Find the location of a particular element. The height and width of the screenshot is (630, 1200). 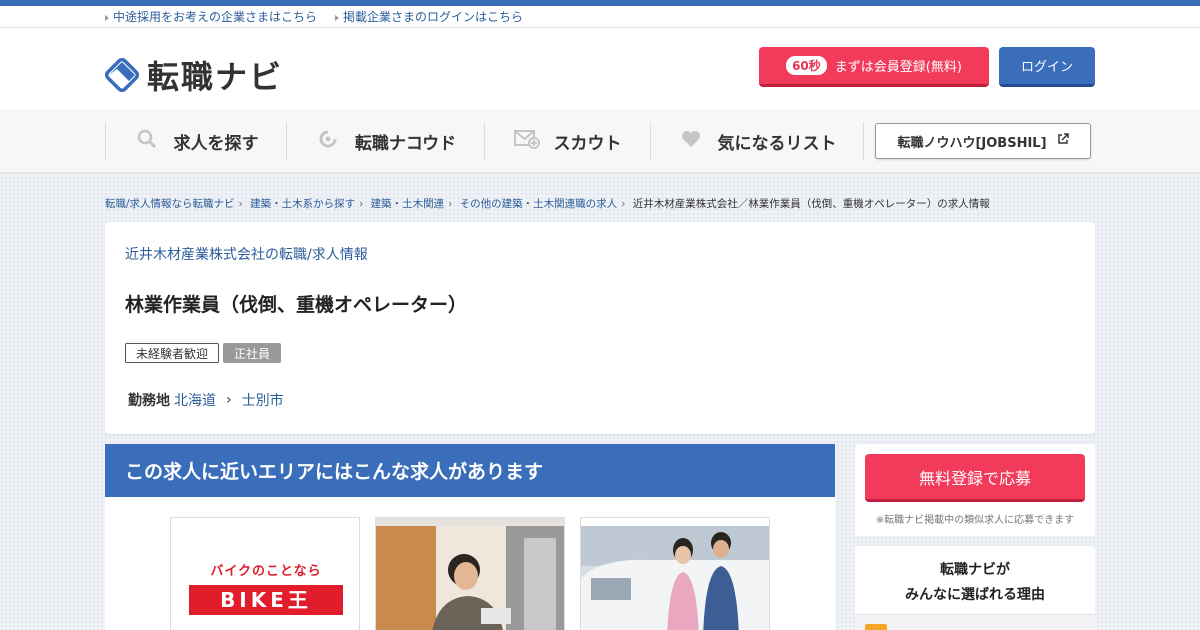

advertiser-login-link: 掲載企業さまのログインはこちら is located at coordinates (429, 16).